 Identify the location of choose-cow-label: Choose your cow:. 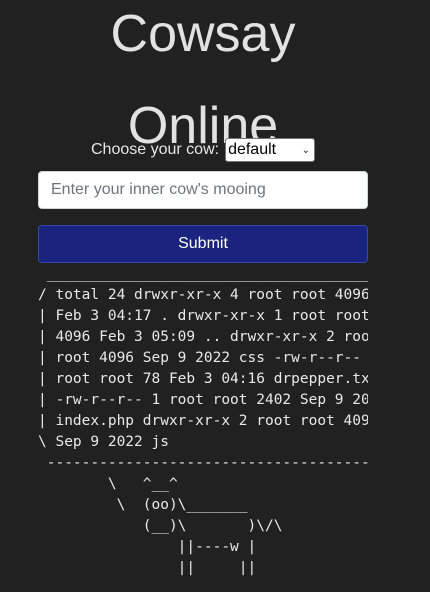
(155, 149).